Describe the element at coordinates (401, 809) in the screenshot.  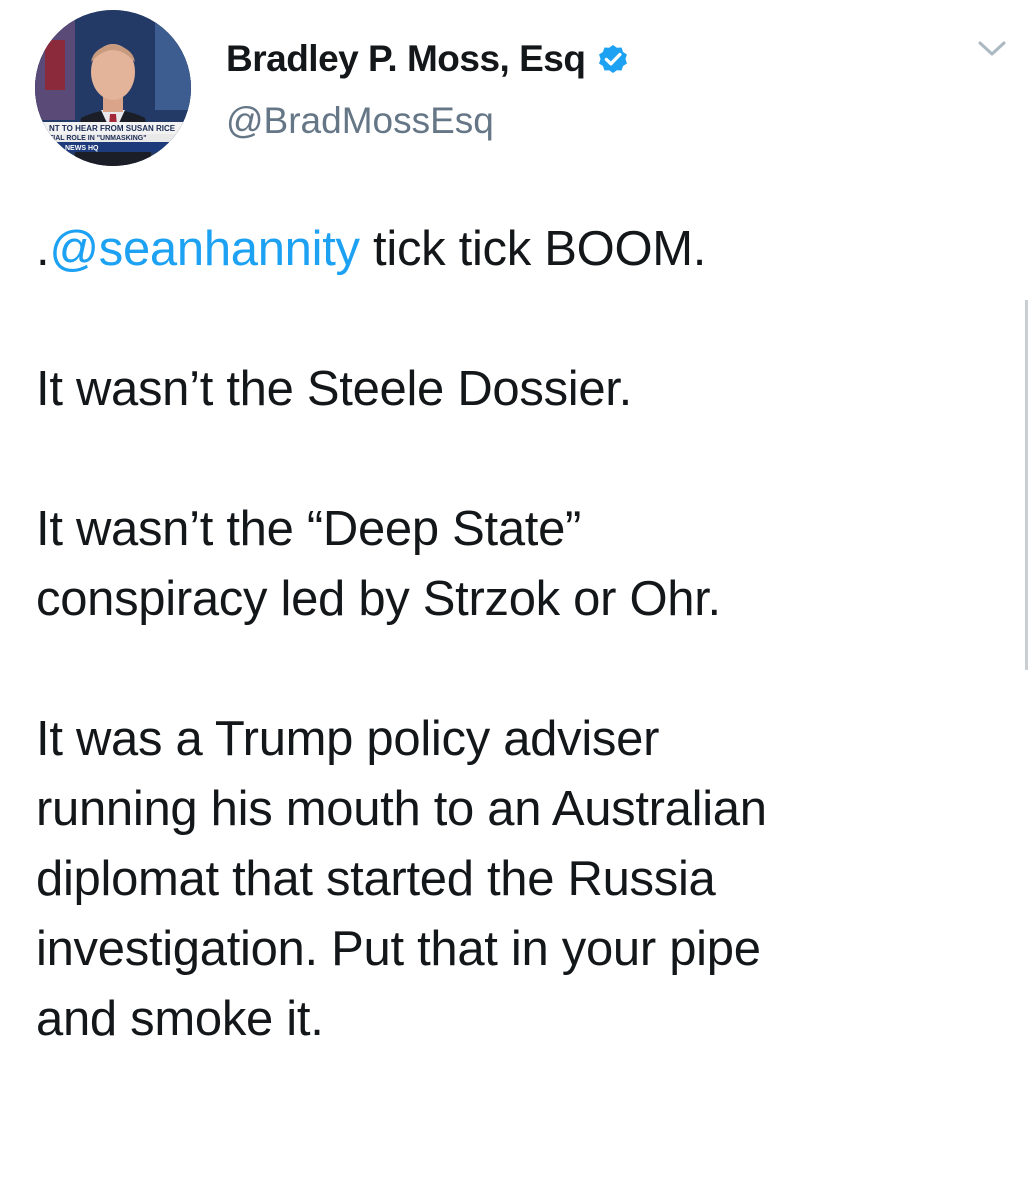
I see `tweet-paragraph-4-line-2: running his mouth to an Australian` at that location.